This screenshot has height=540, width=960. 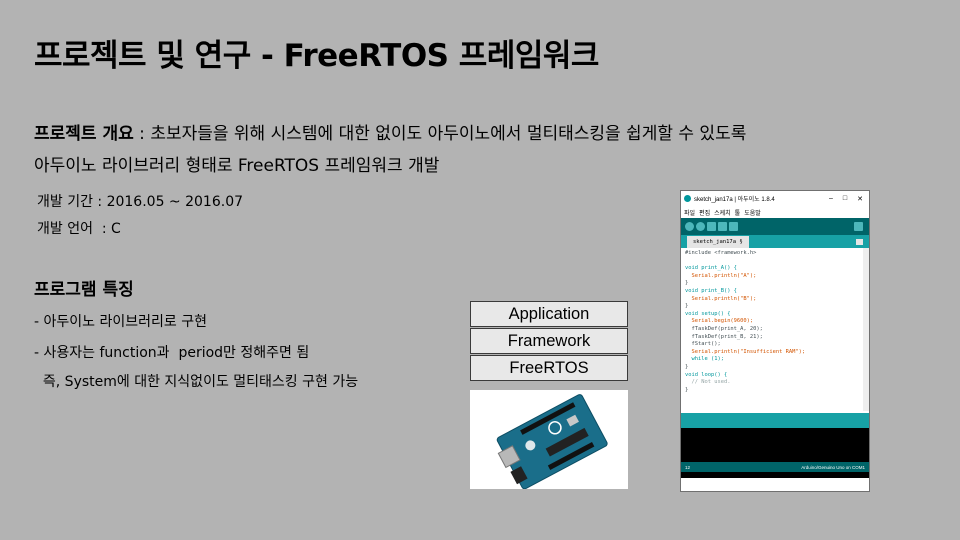 I want to click on serial-monitor-icon, so click(x=858, y=226).